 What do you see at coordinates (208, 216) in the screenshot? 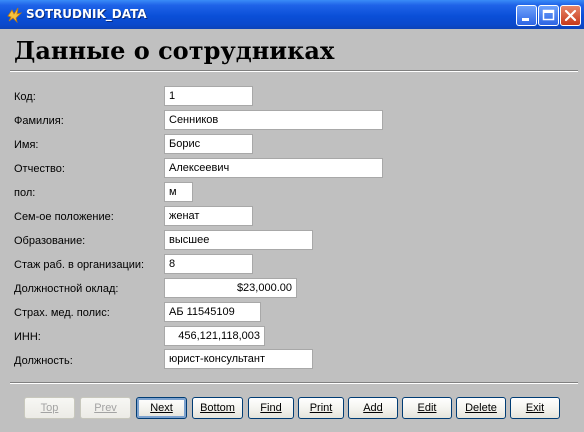
I see `marital-status-field: женат` at bounding box center [208, 216].